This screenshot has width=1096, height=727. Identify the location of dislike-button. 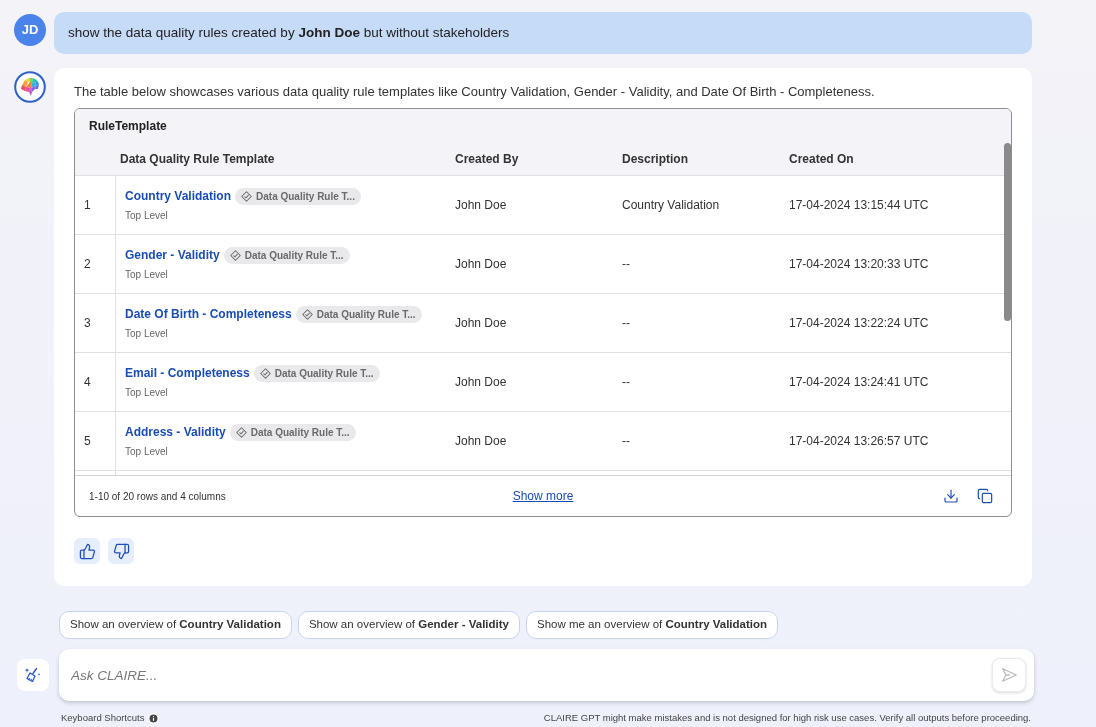
(121, 551).